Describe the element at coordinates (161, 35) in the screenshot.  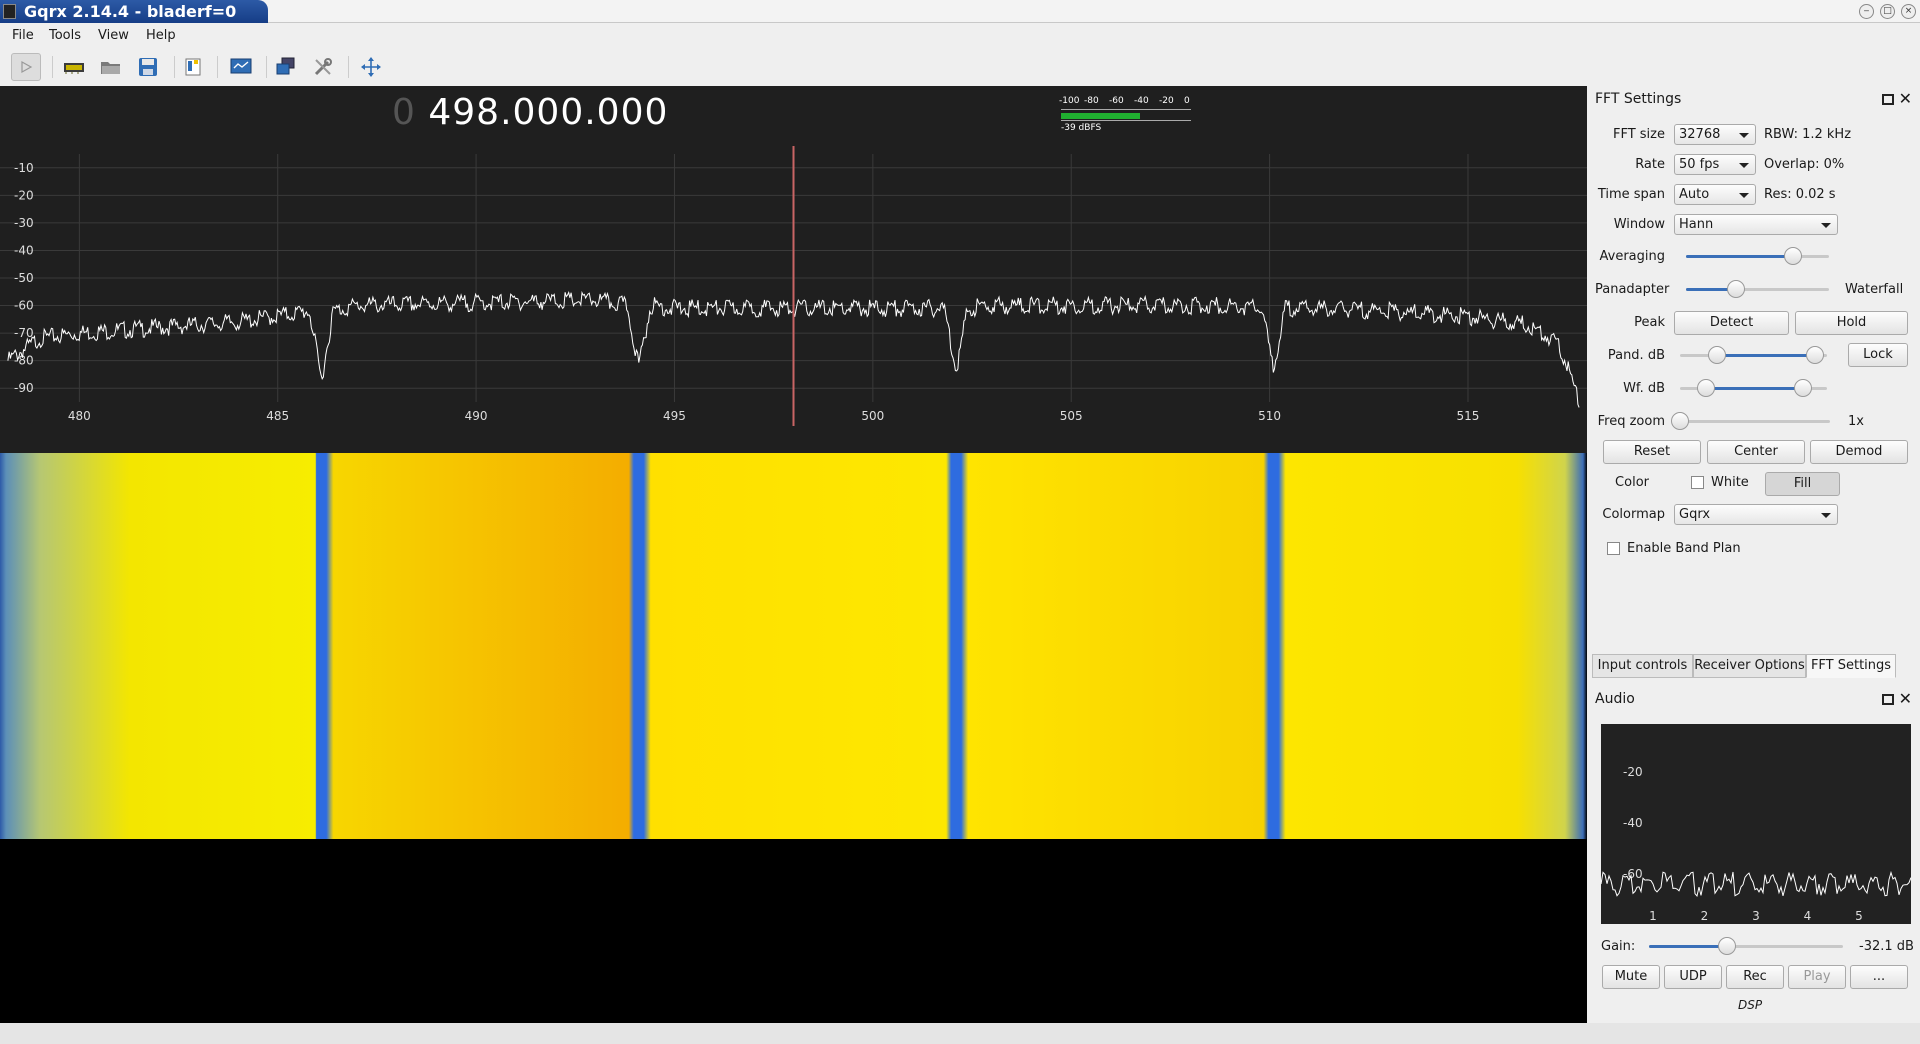
I see `menu-help: Help` at that location.